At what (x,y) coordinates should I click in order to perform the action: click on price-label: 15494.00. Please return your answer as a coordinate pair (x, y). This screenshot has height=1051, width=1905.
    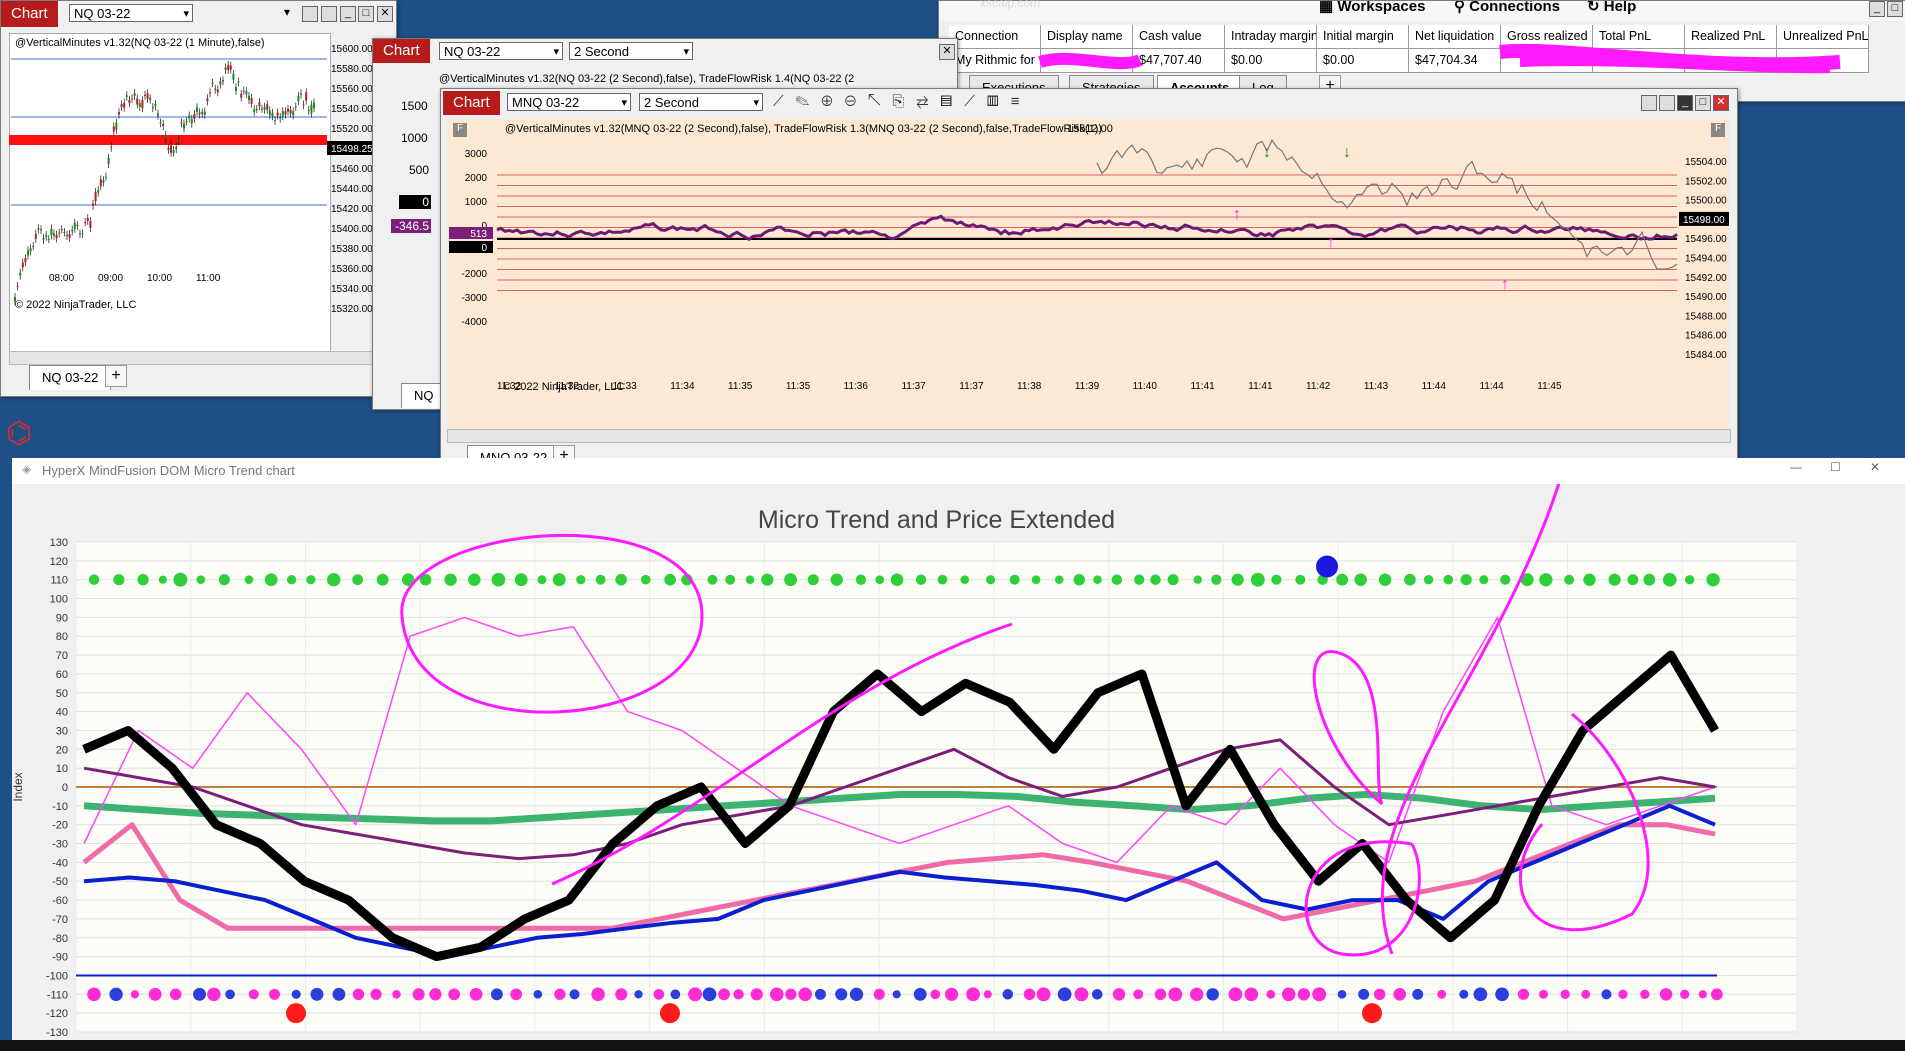
    Looking at the image, I should click on (1706, 259).